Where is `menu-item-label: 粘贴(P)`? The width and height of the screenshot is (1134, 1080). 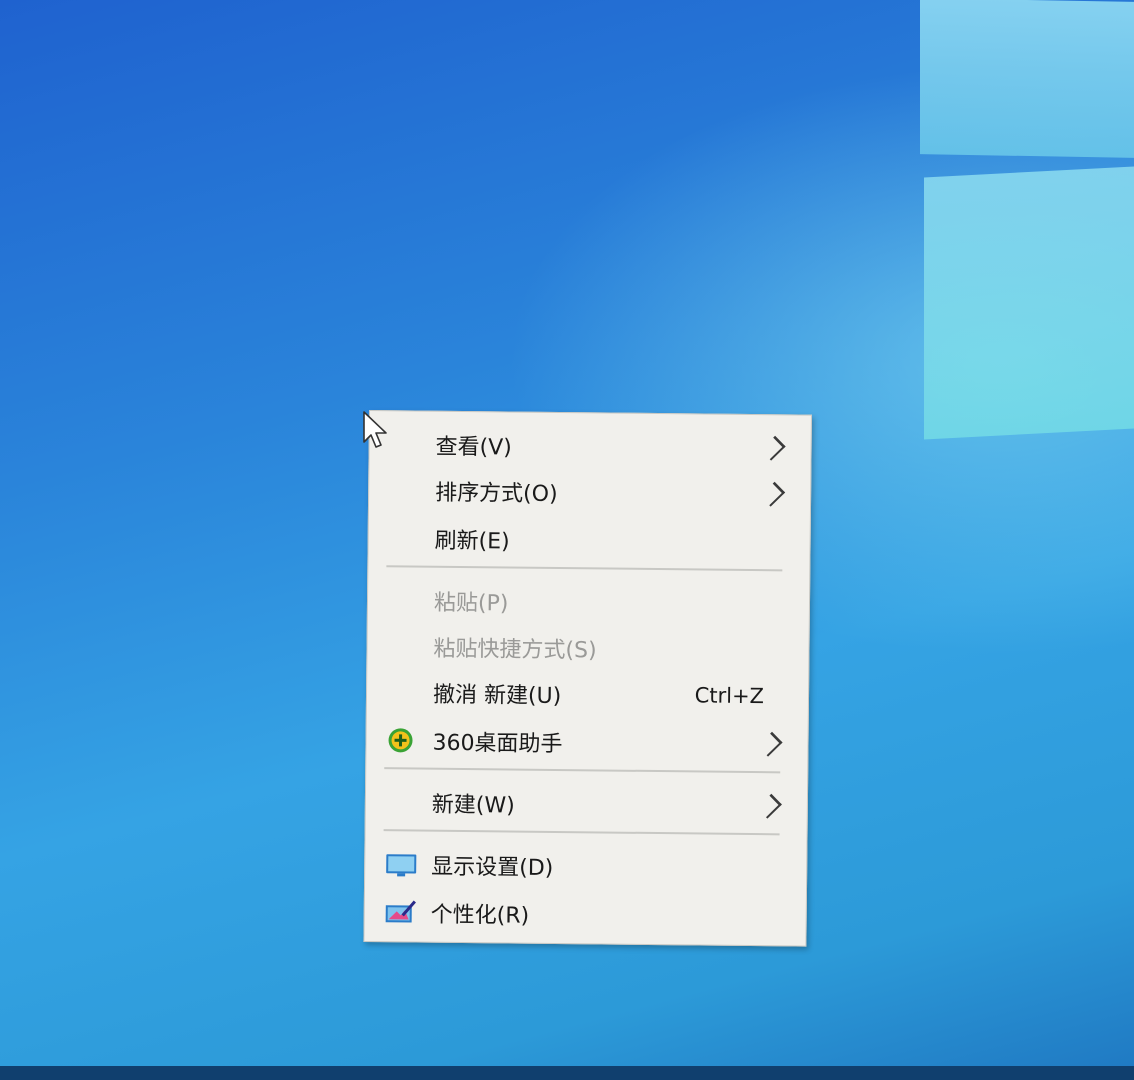
menu-item-label: 粘贴(P) is located at coordinates (471, 603).